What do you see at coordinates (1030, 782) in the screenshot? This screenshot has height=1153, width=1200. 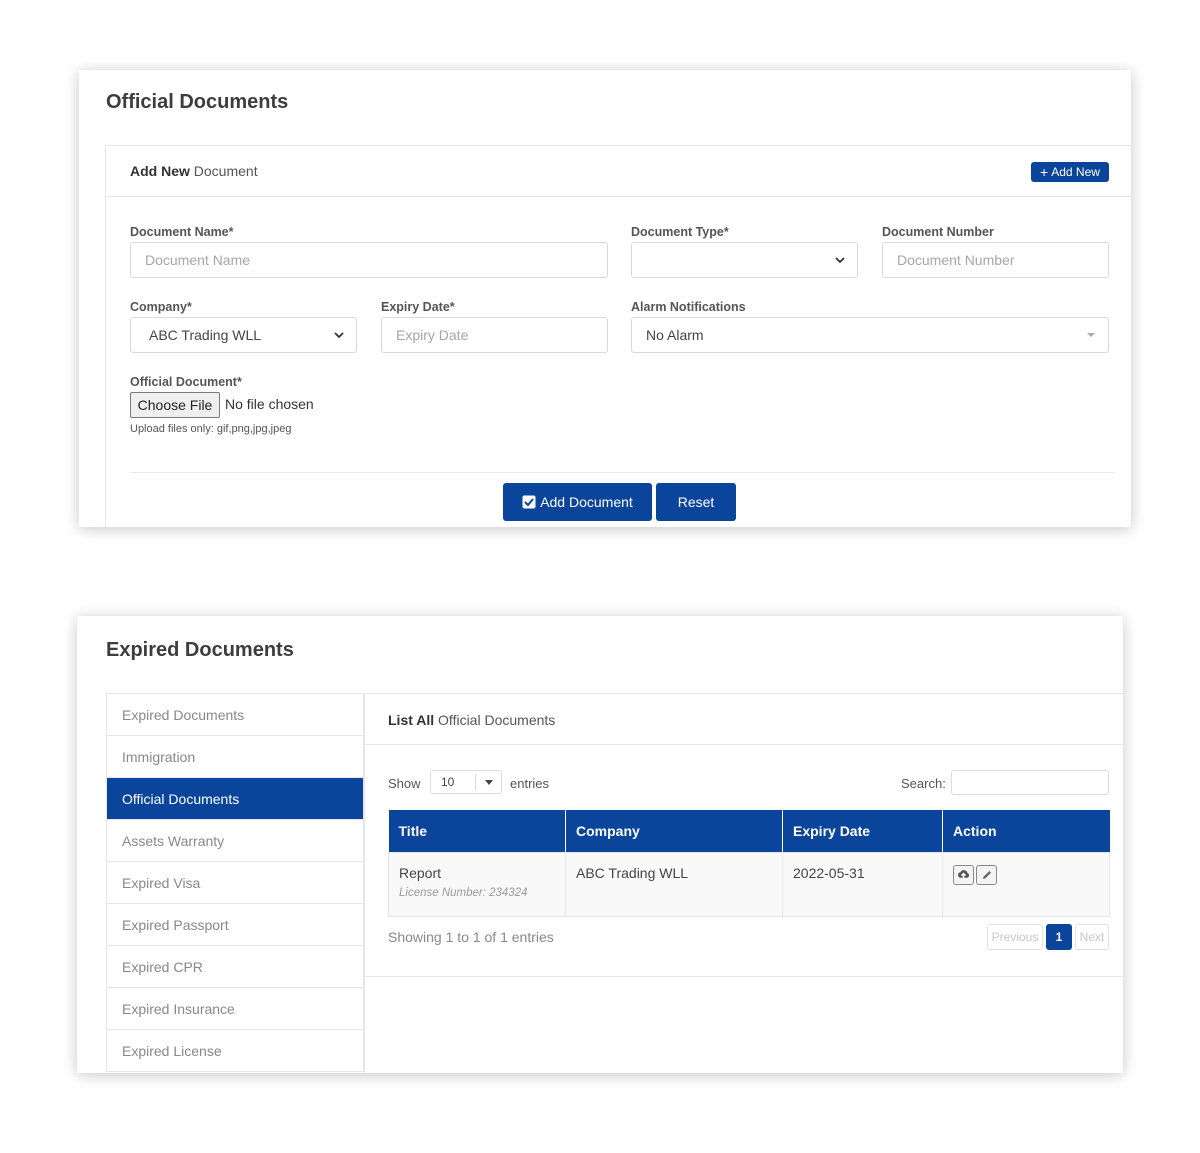 I see `search-input` at bounding box center [1030, 782].